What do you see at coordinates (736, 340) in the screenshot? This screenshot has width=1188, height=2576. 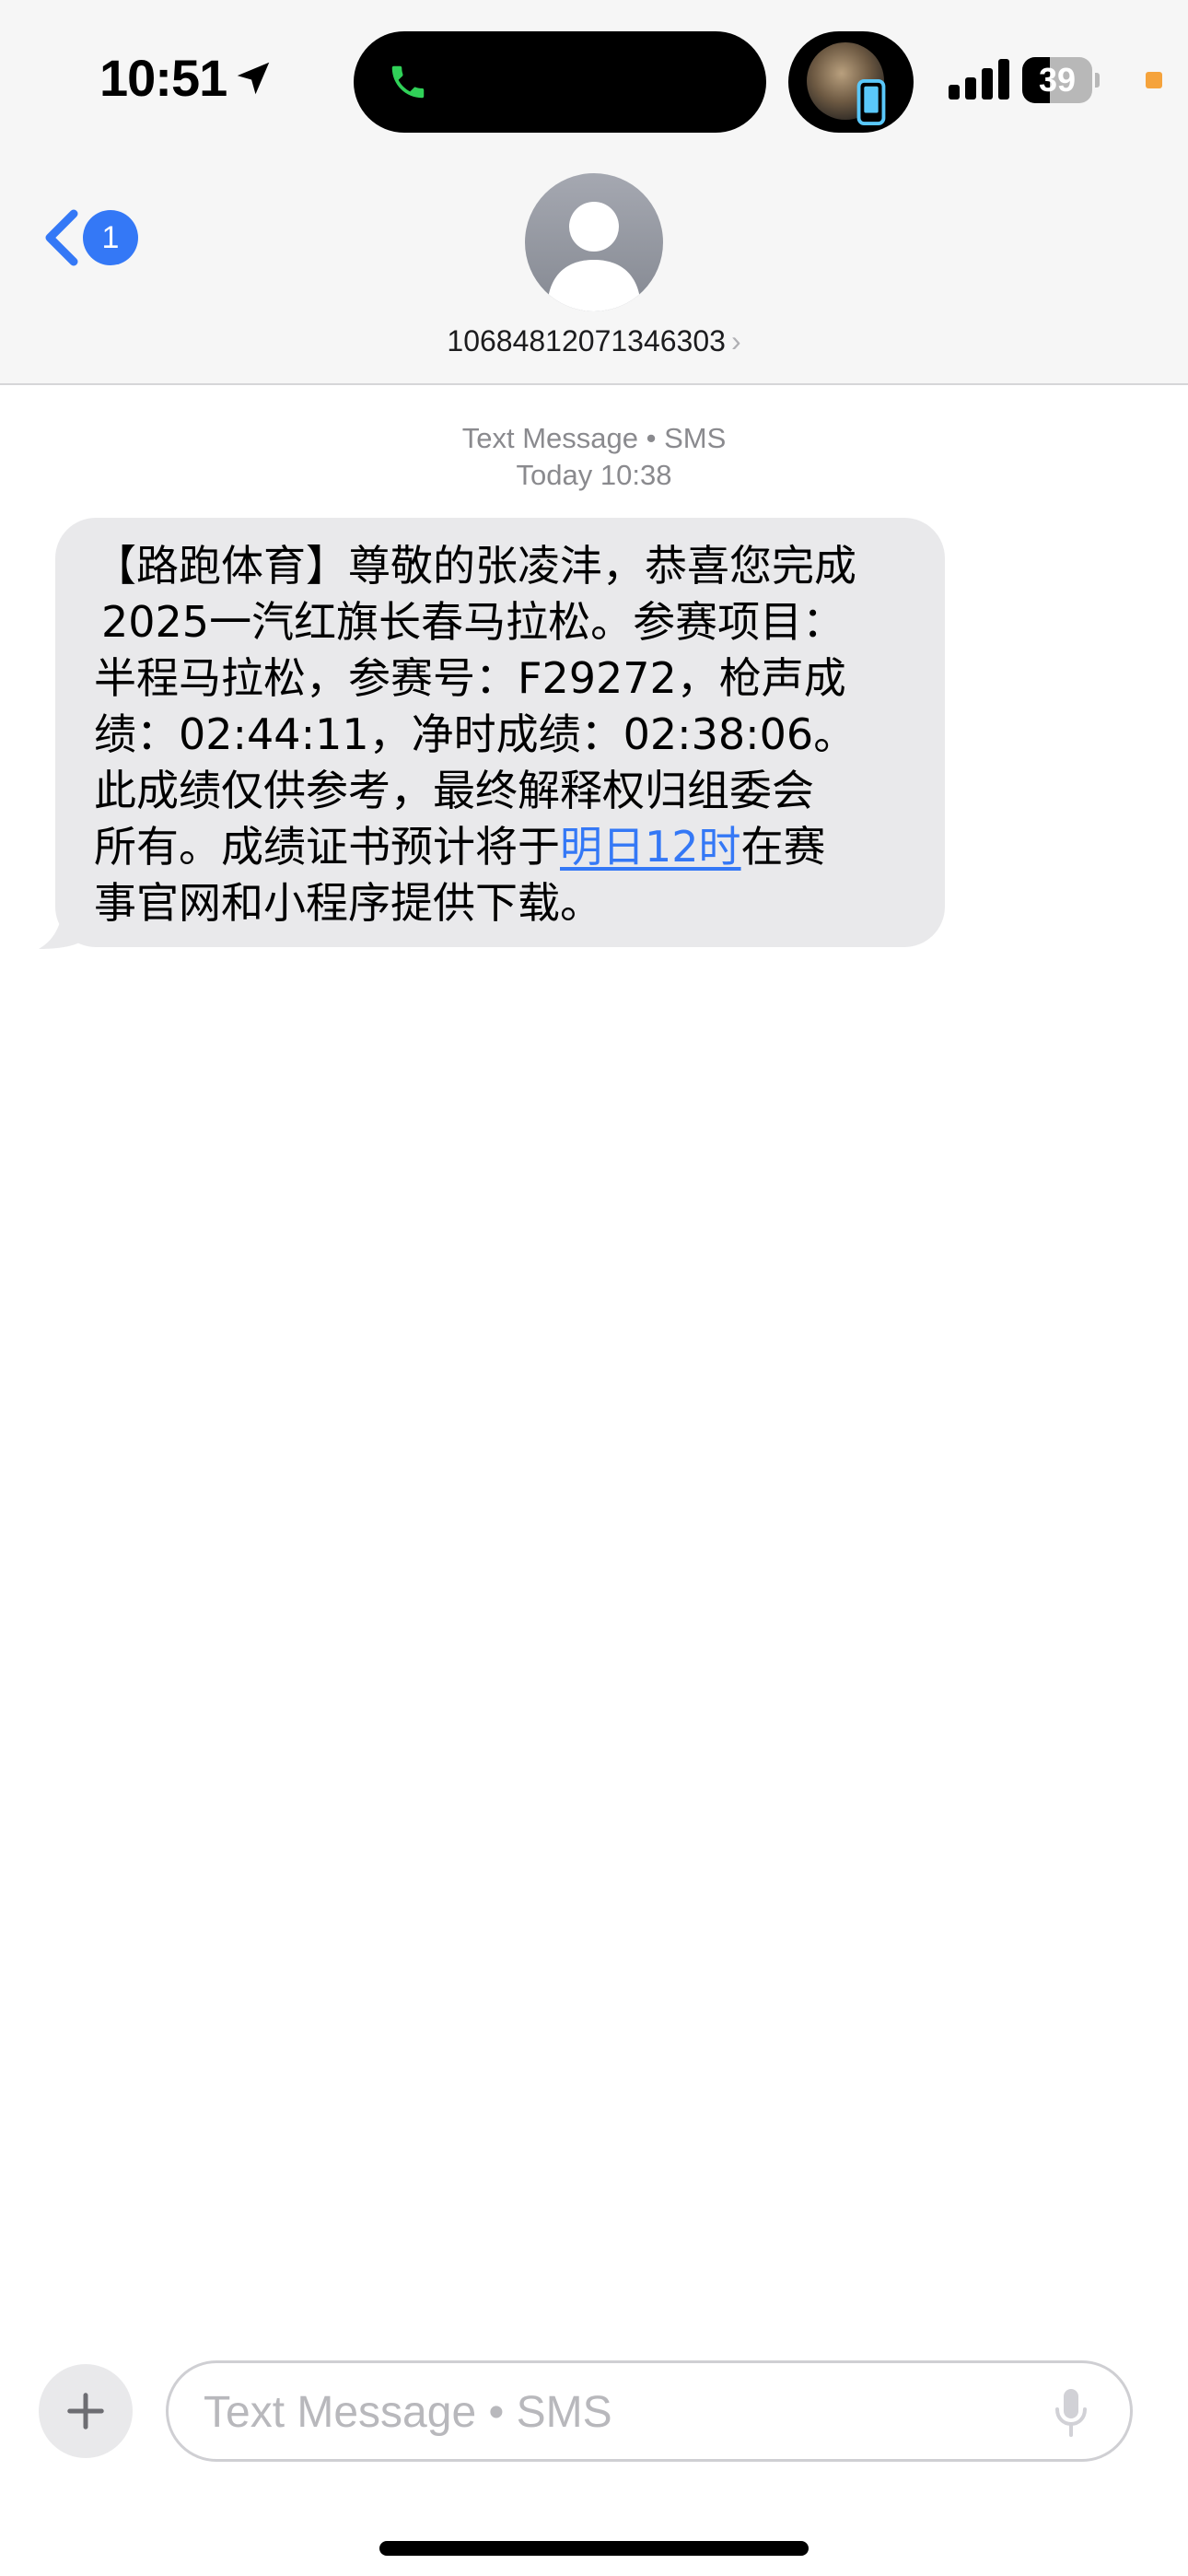 I see `chevron-right-icon: ›` at bounding box center [736, 340].